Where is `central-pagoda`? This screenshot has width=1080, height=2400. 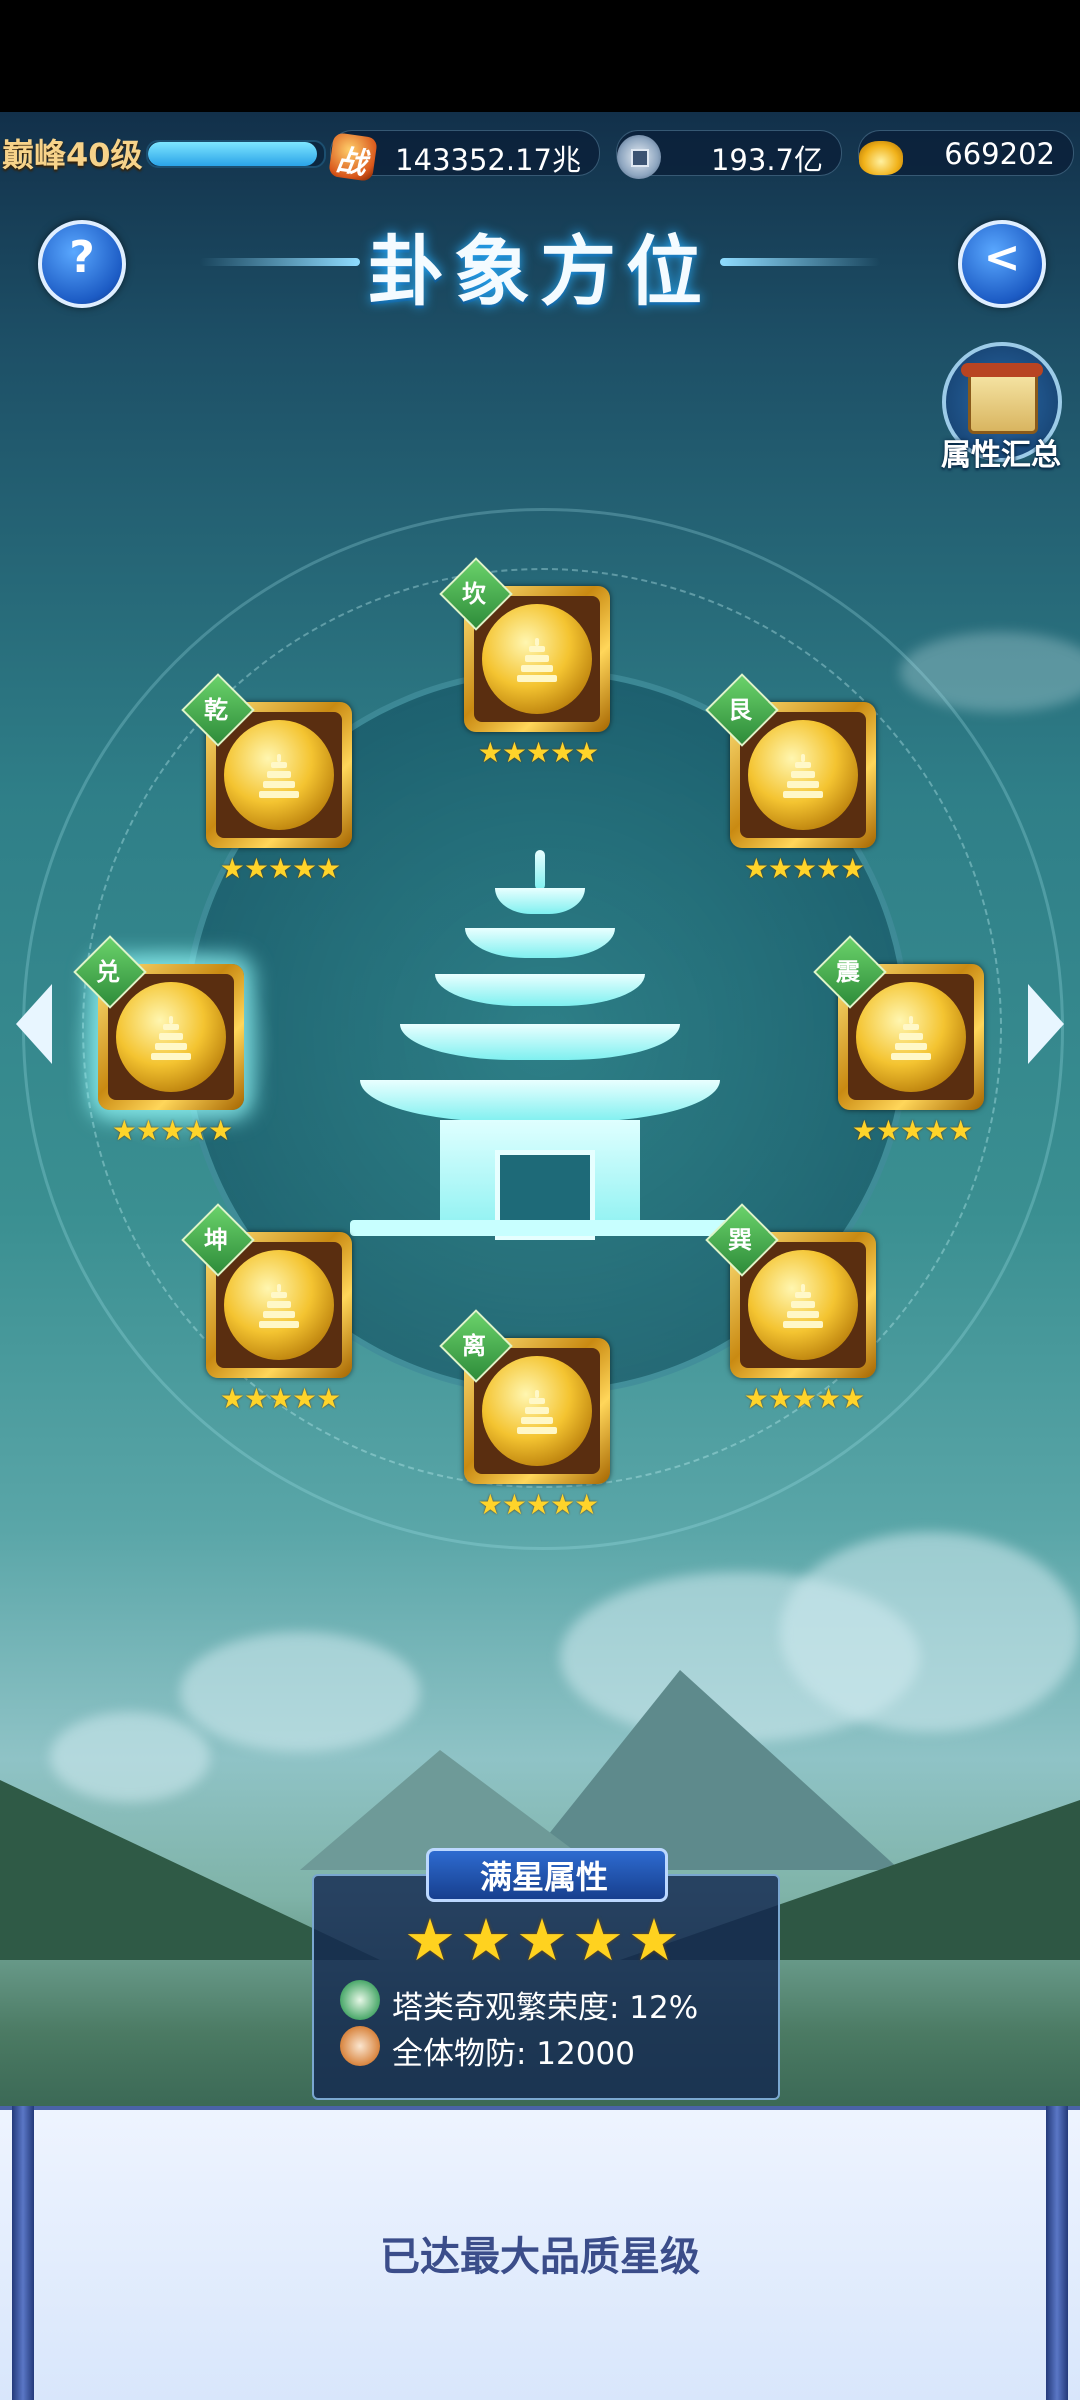 central-pagoda is located at coordinates (540, 1045).